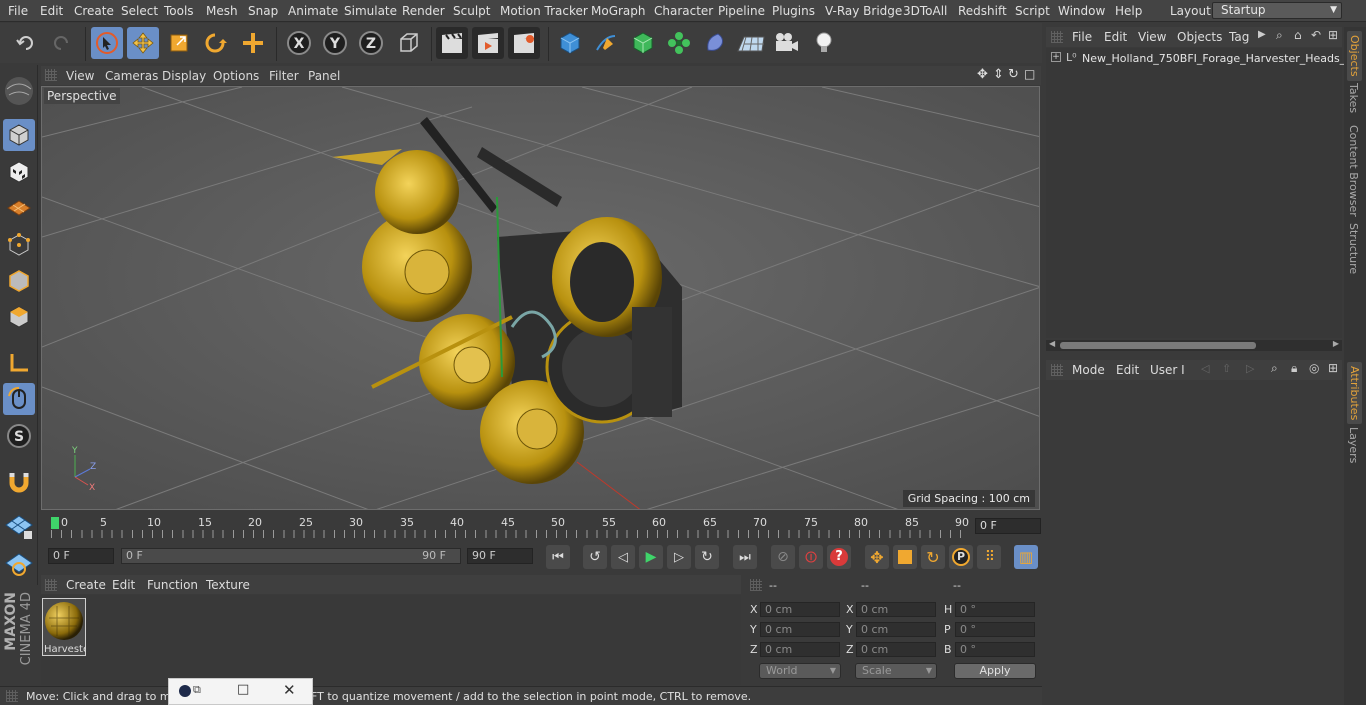 This screenshot has height=705, width=1366. Describe the element at coordinates (1354, 56) in the screenshot. I see `tab-objects: Objects` at that location.